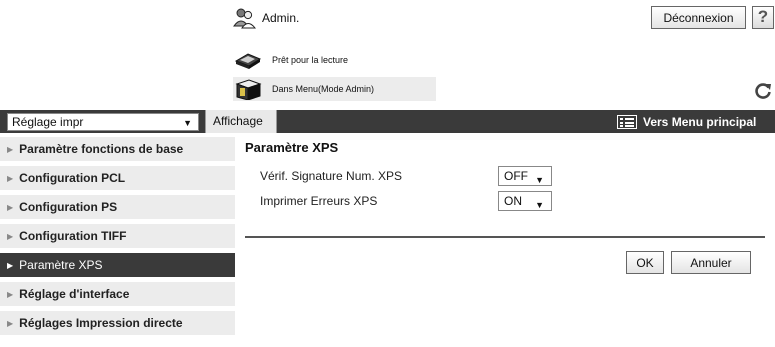  Describe the element at coordinates (310, 60) in the screenshot. I see `status-text: Prêt pour la lecture` at that location.